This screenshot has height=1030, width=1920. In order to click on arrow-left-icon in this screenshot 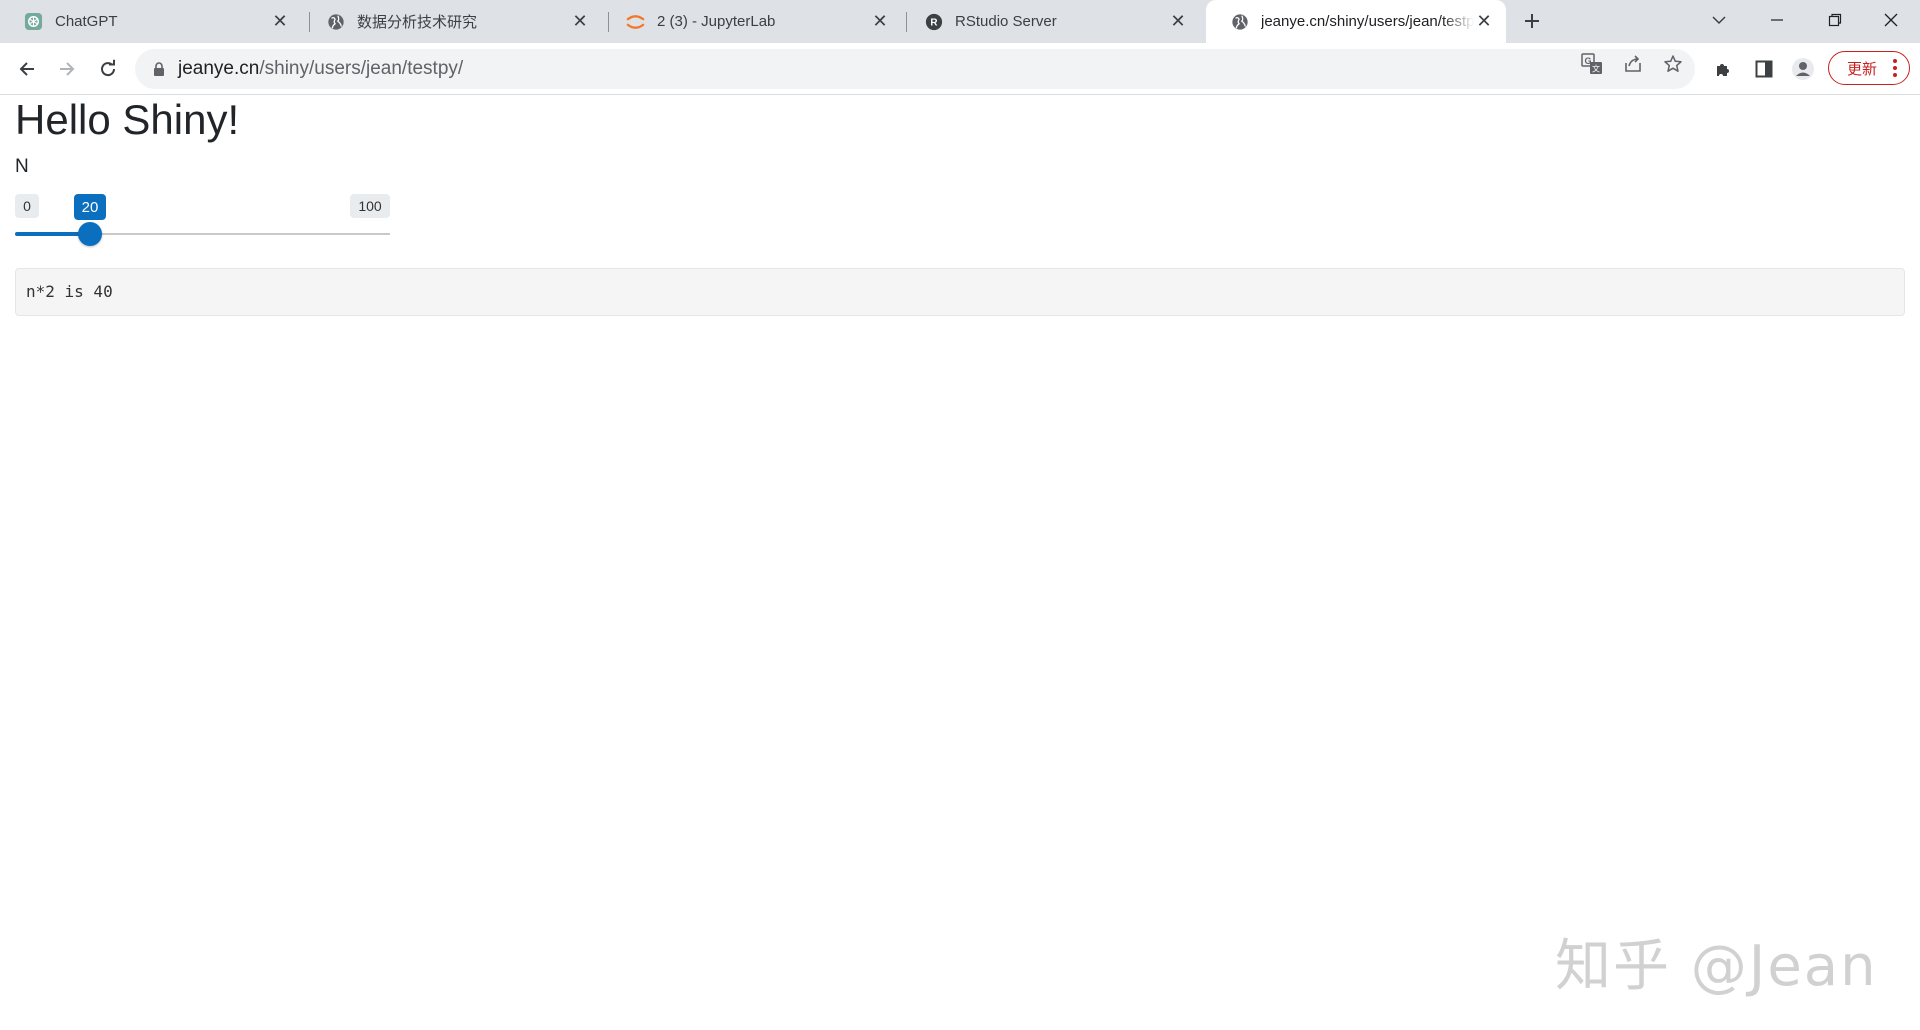, I will do `click(26, 69)`.